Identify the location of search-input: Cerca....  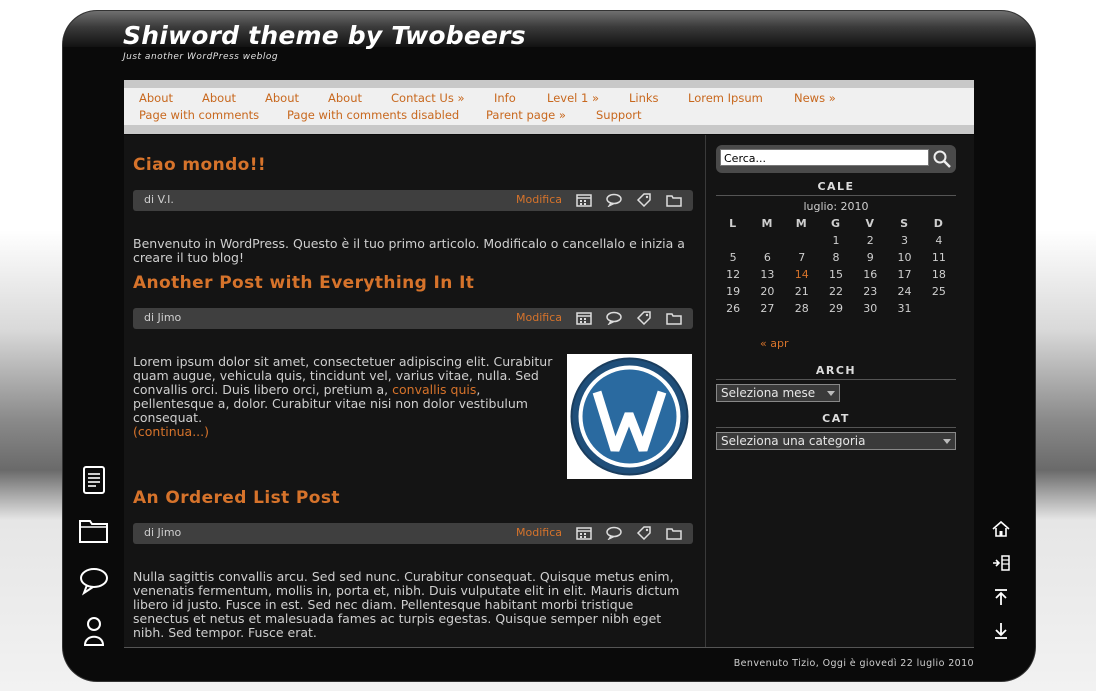
(824, 157).